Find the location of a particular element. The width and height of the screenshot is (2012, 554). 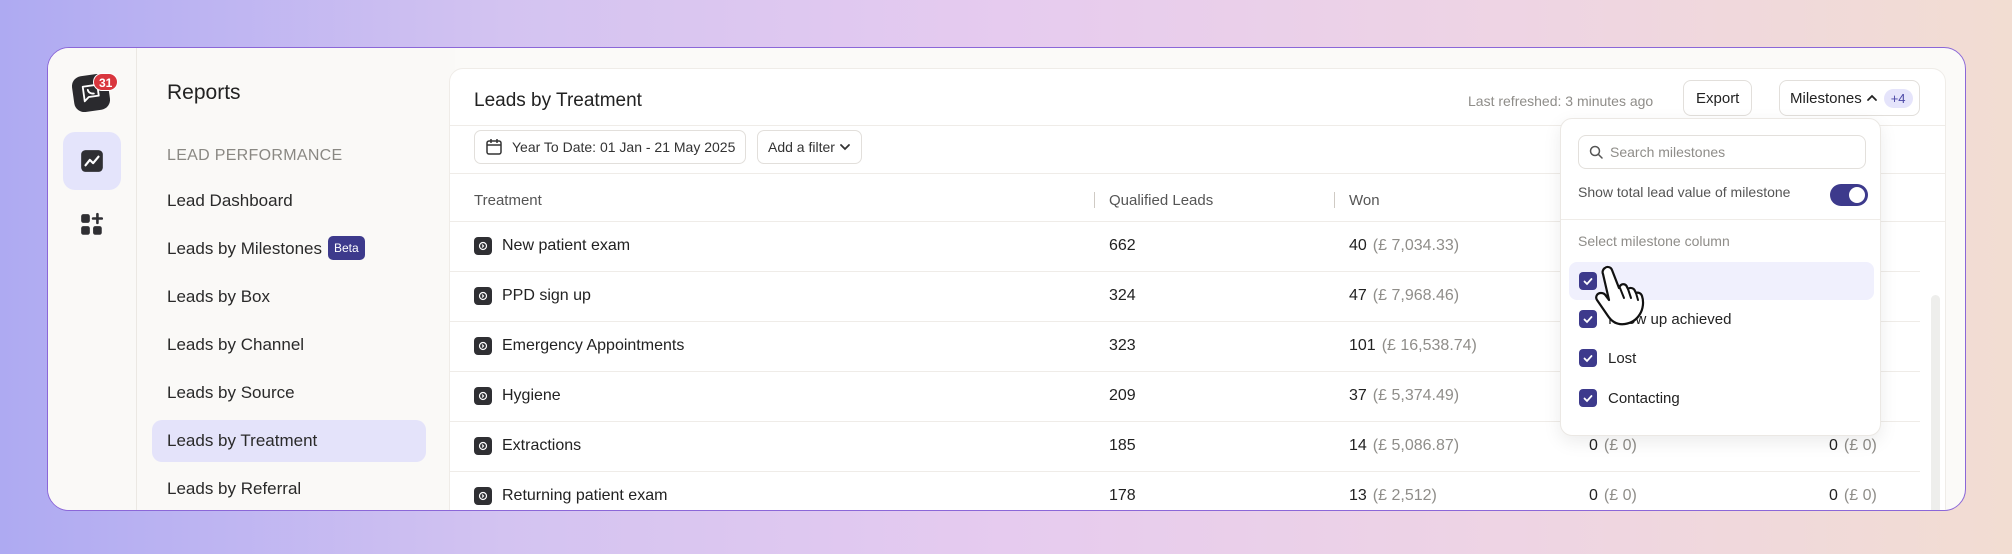

icon-rail: 31 is located at coordinates (92, 279).